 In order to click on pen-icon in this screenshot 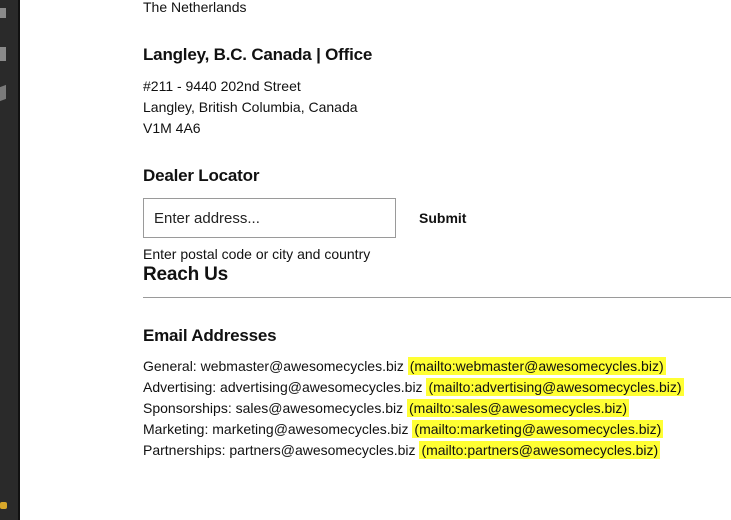, I will do `click(3, 93)`.